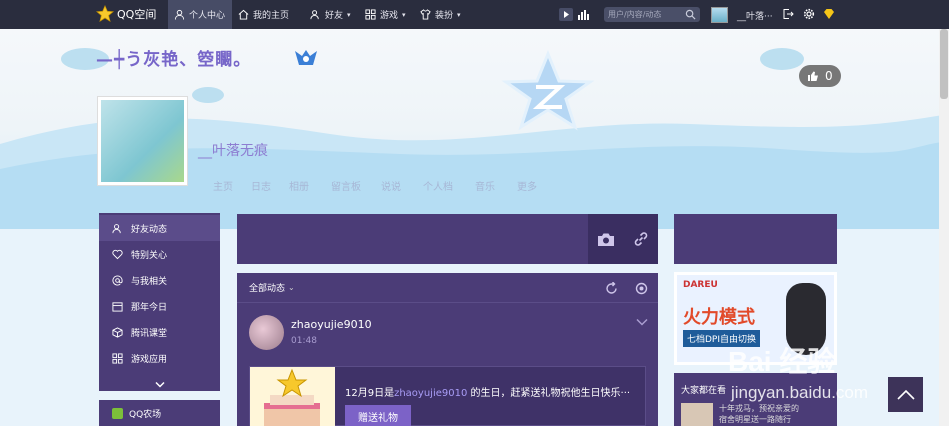  I want to click on nav-personal-center: 个人中心, so click(200, 14).